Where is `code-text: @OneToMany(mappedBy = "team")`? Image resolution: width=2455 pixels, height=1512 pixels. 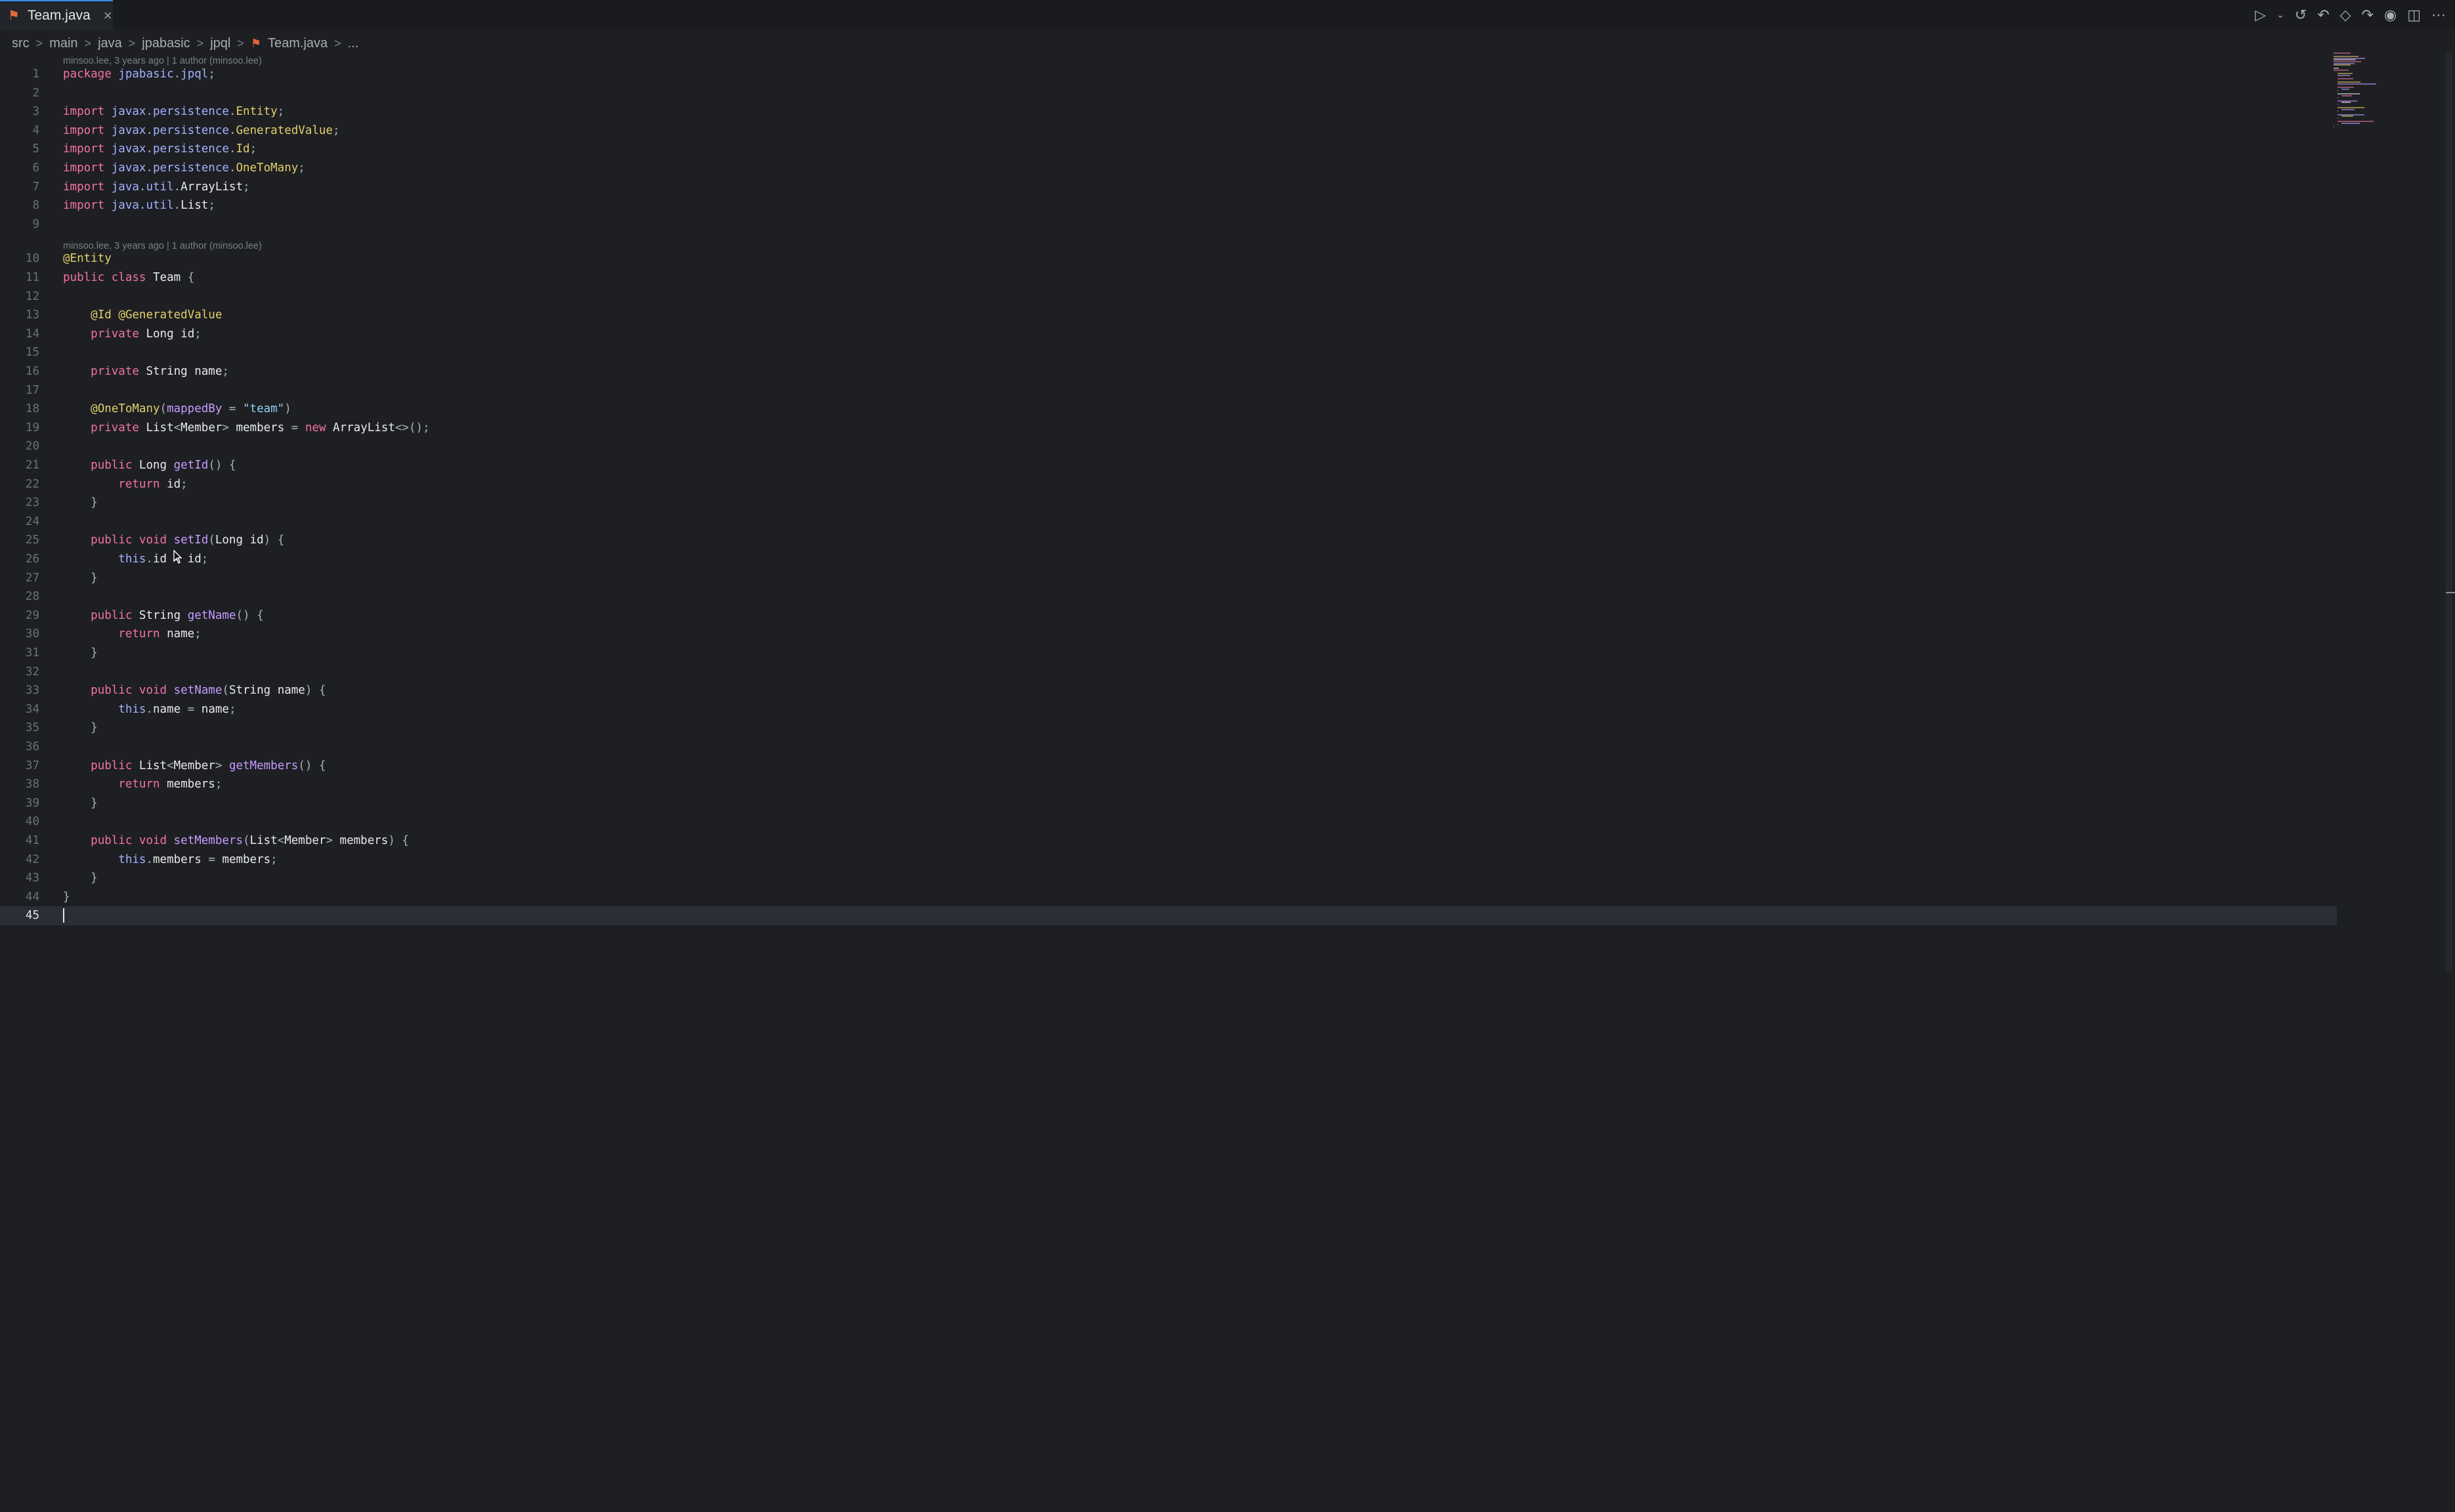 code-text: @OneToMany(mappedBy = "team") is located at coordinates (177, 409).